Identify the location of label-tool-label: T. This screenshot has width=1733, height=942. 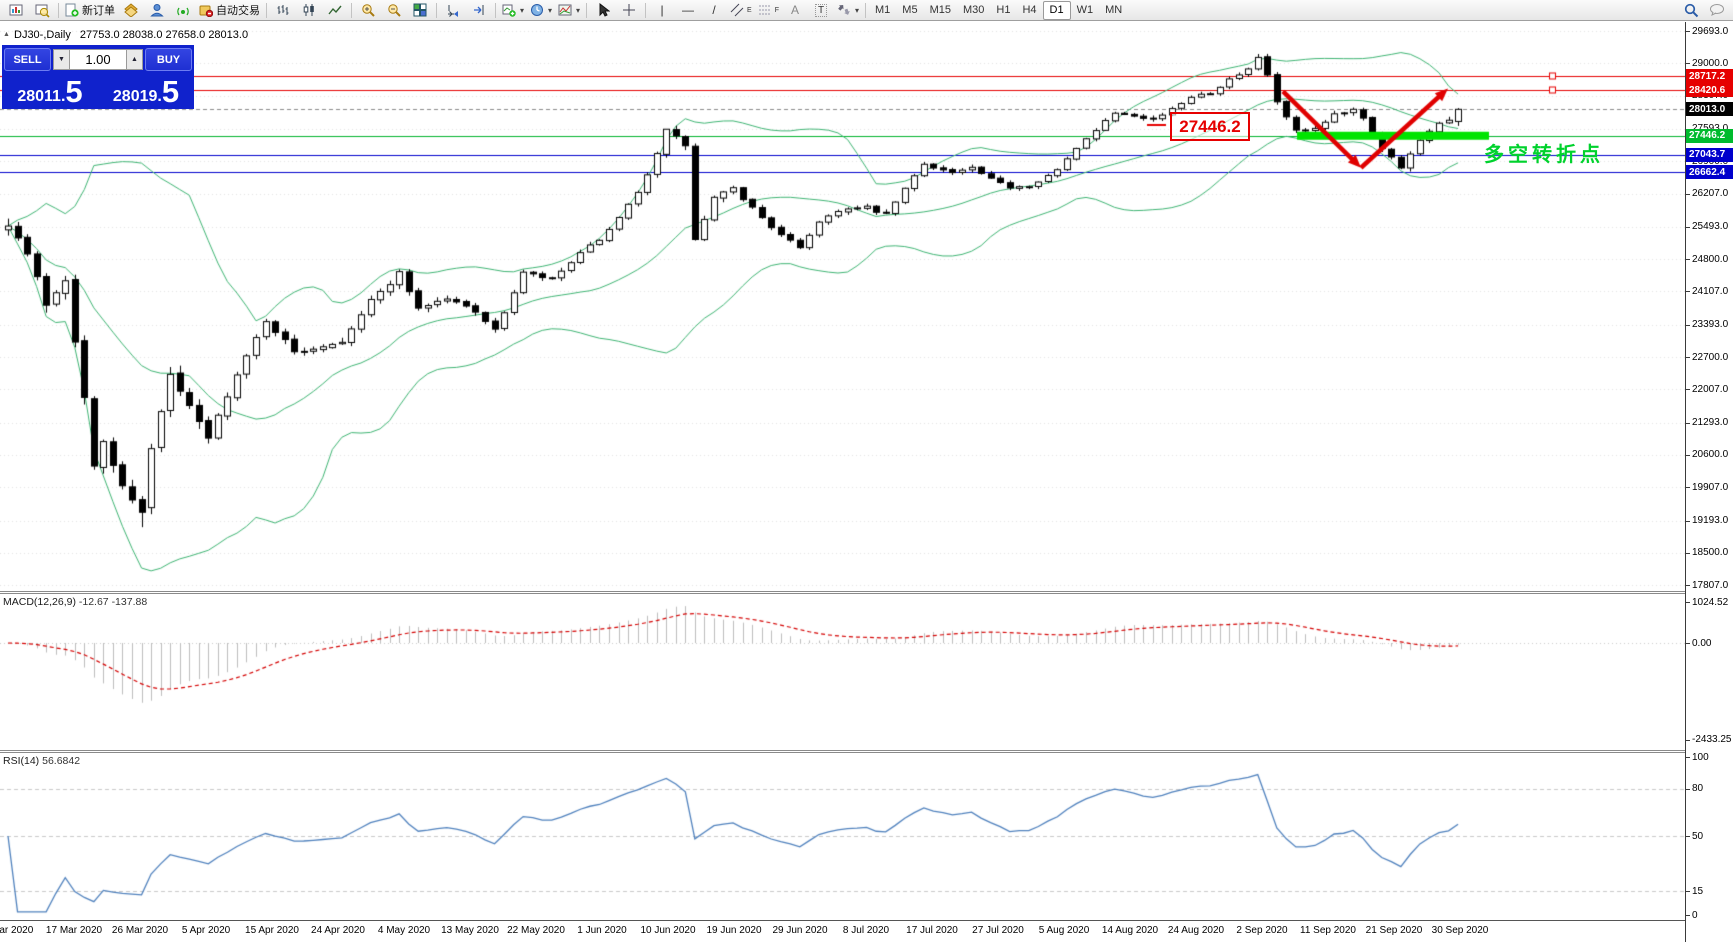
(821, 10).